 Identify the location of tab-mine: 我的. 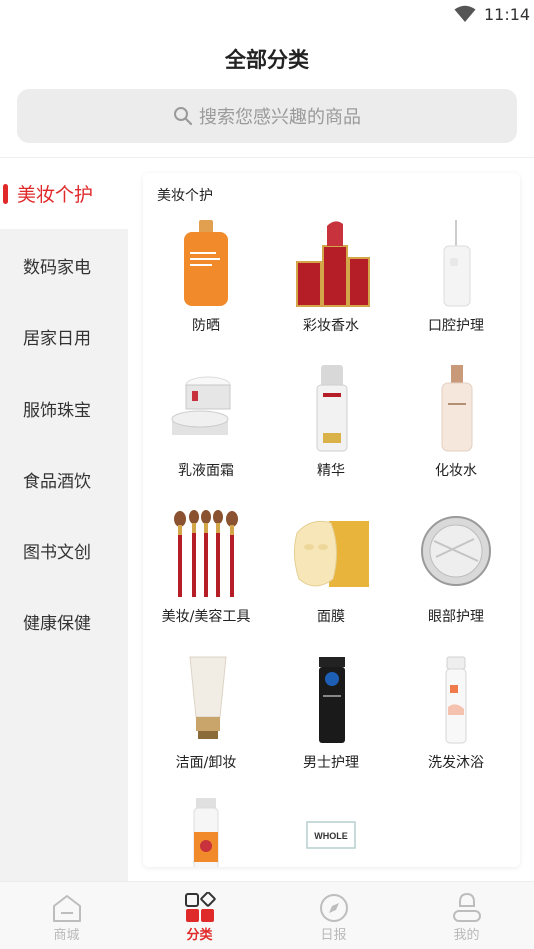
(466, 915).